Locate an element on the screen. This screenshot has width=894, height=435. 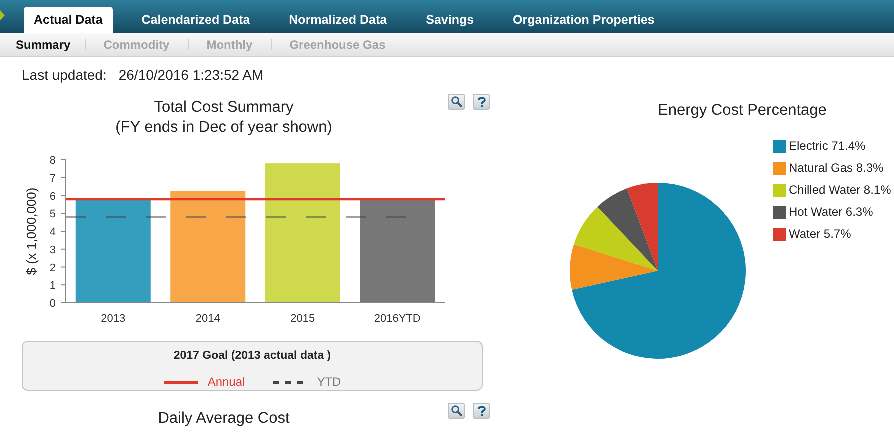
subtab: Summary is located at coordinates (43, 45).